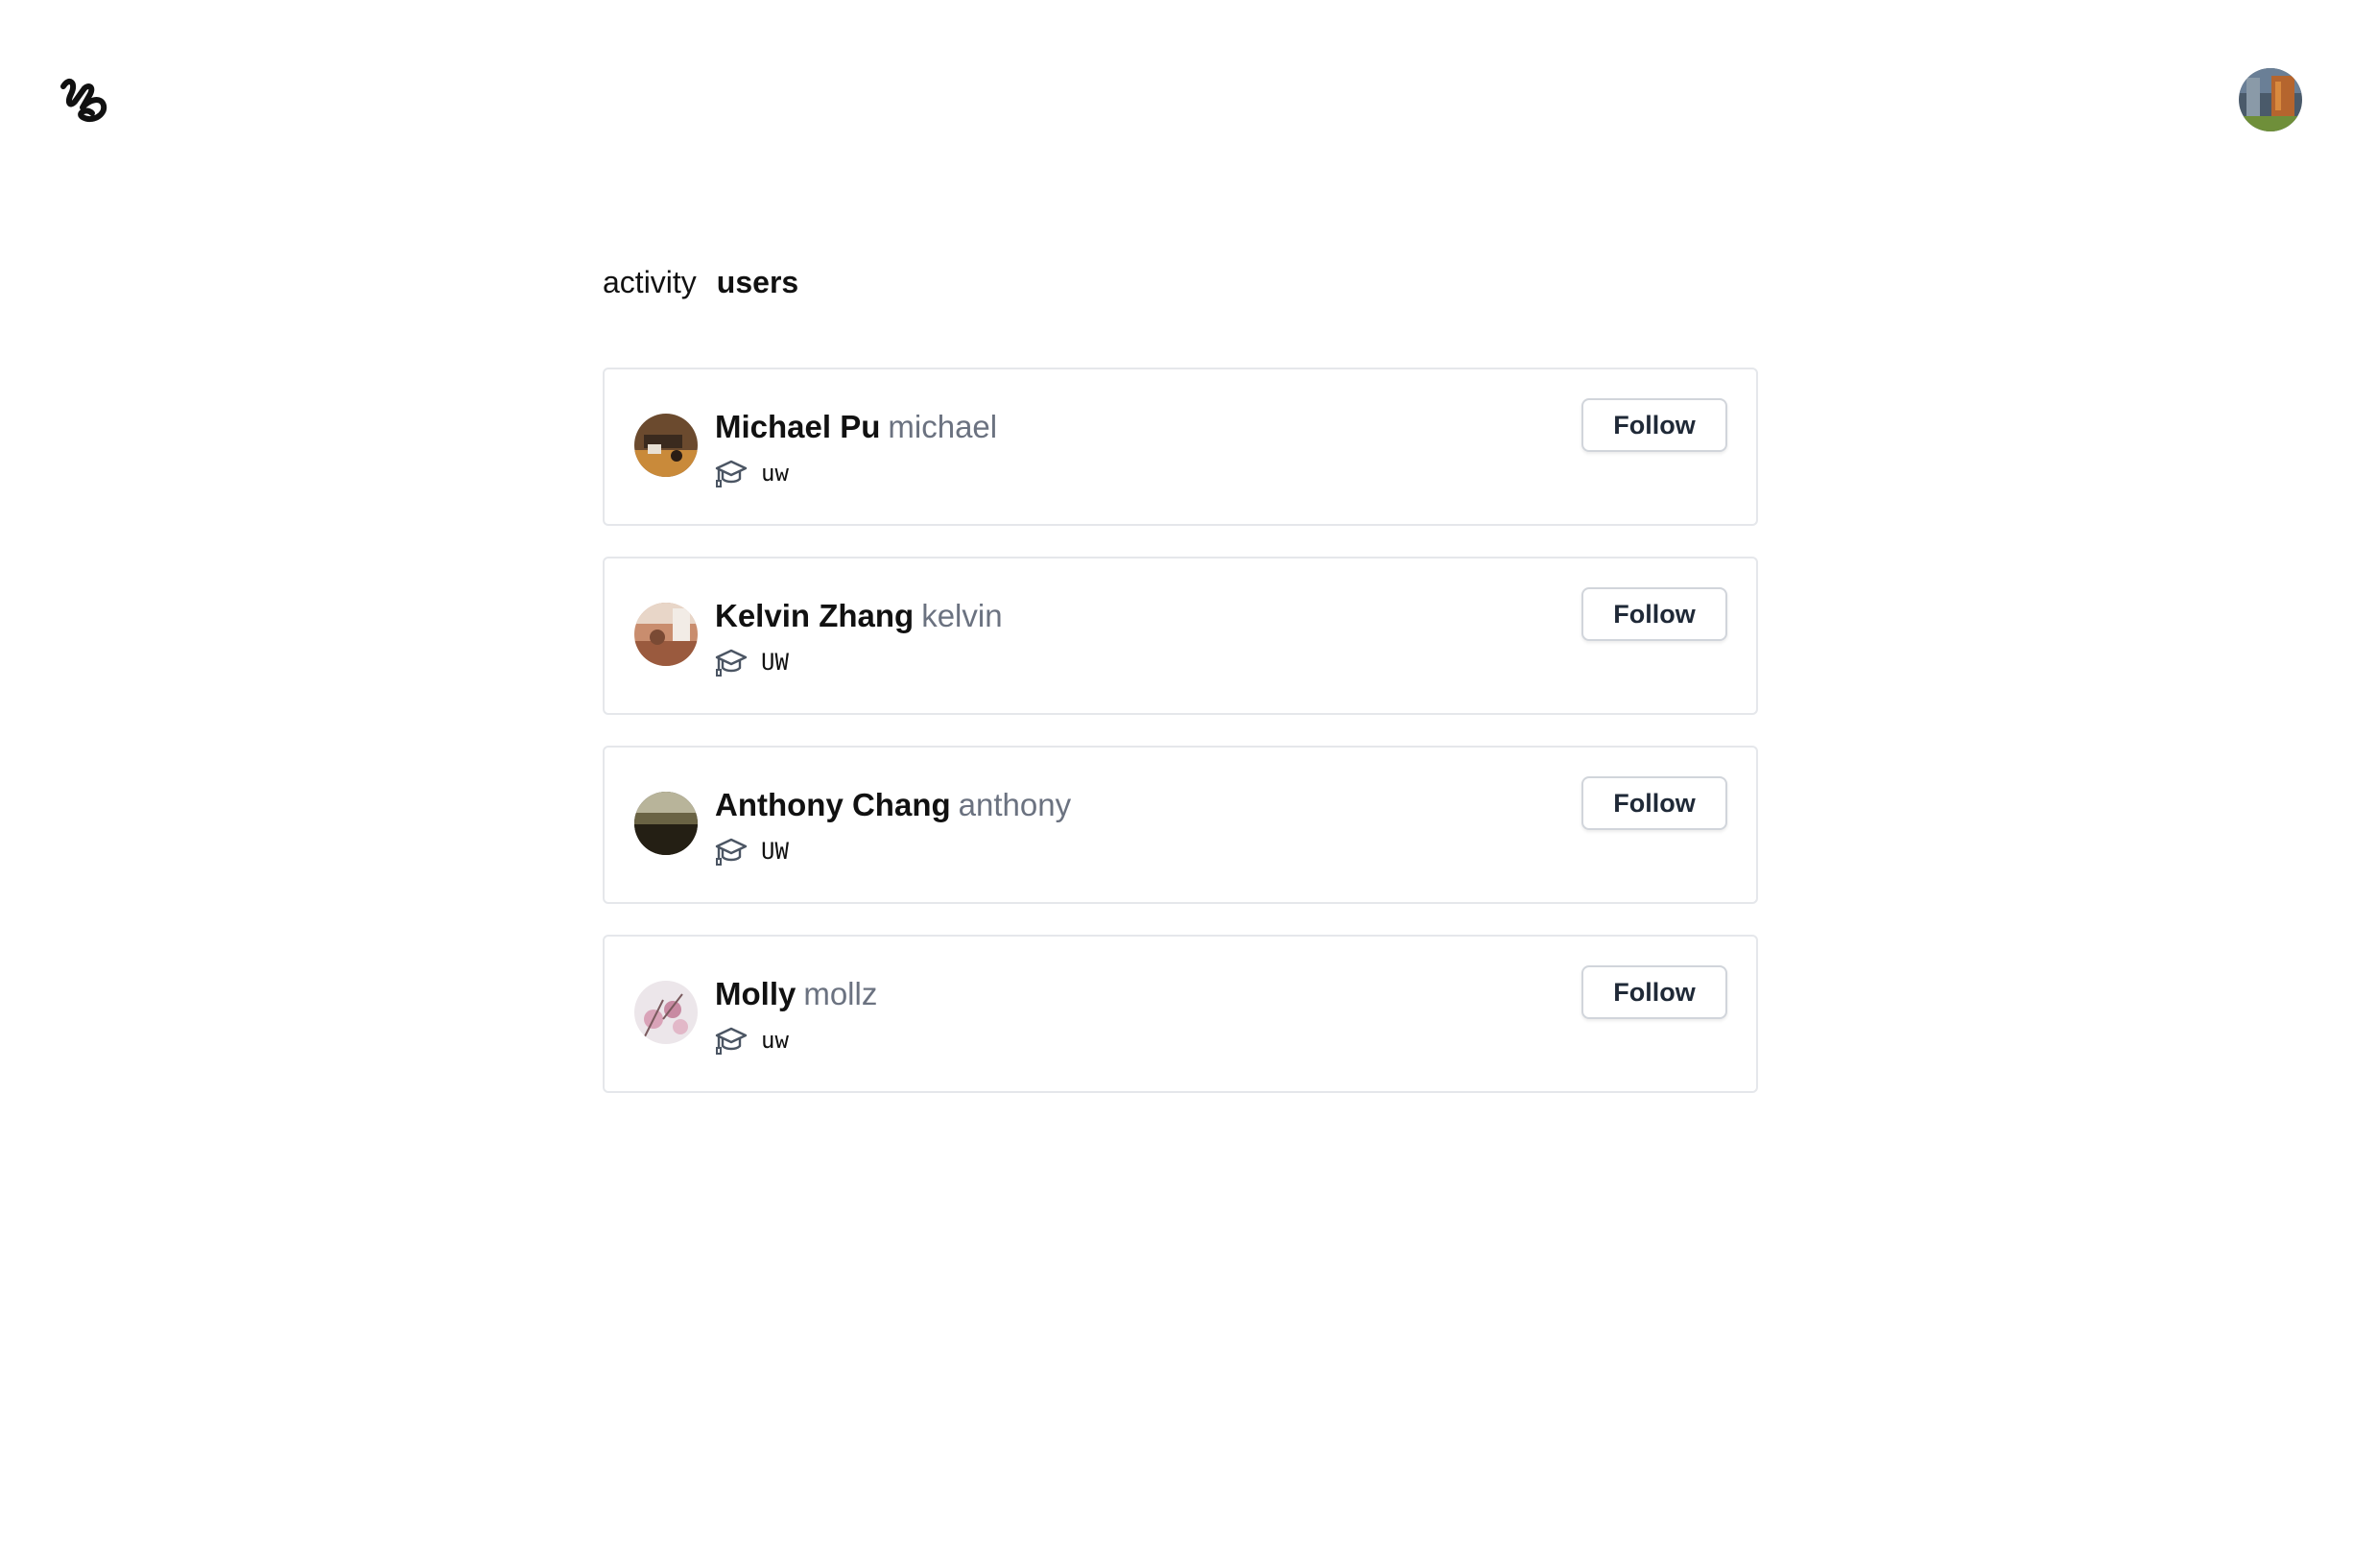 This screenshot has width=2353, height=1568. What do you see at coordinates (757, 282) in the screenshot?
I see `tab-users: users` at bounding box center [757, 282].